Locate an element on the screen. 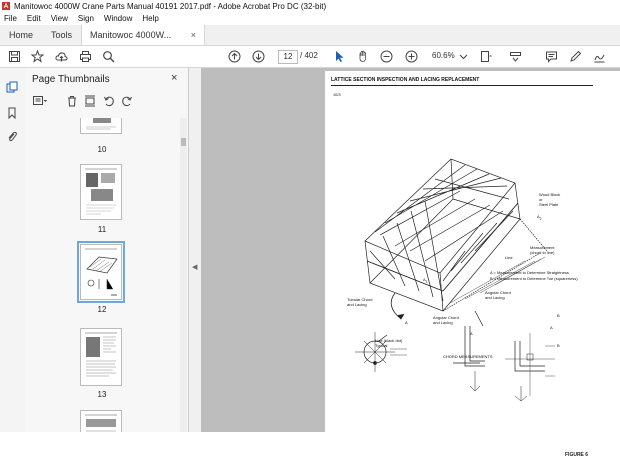 This screenshot has width=620, height=458. zoom-dropdown: 60.6% is located at coordinates (443, 55).